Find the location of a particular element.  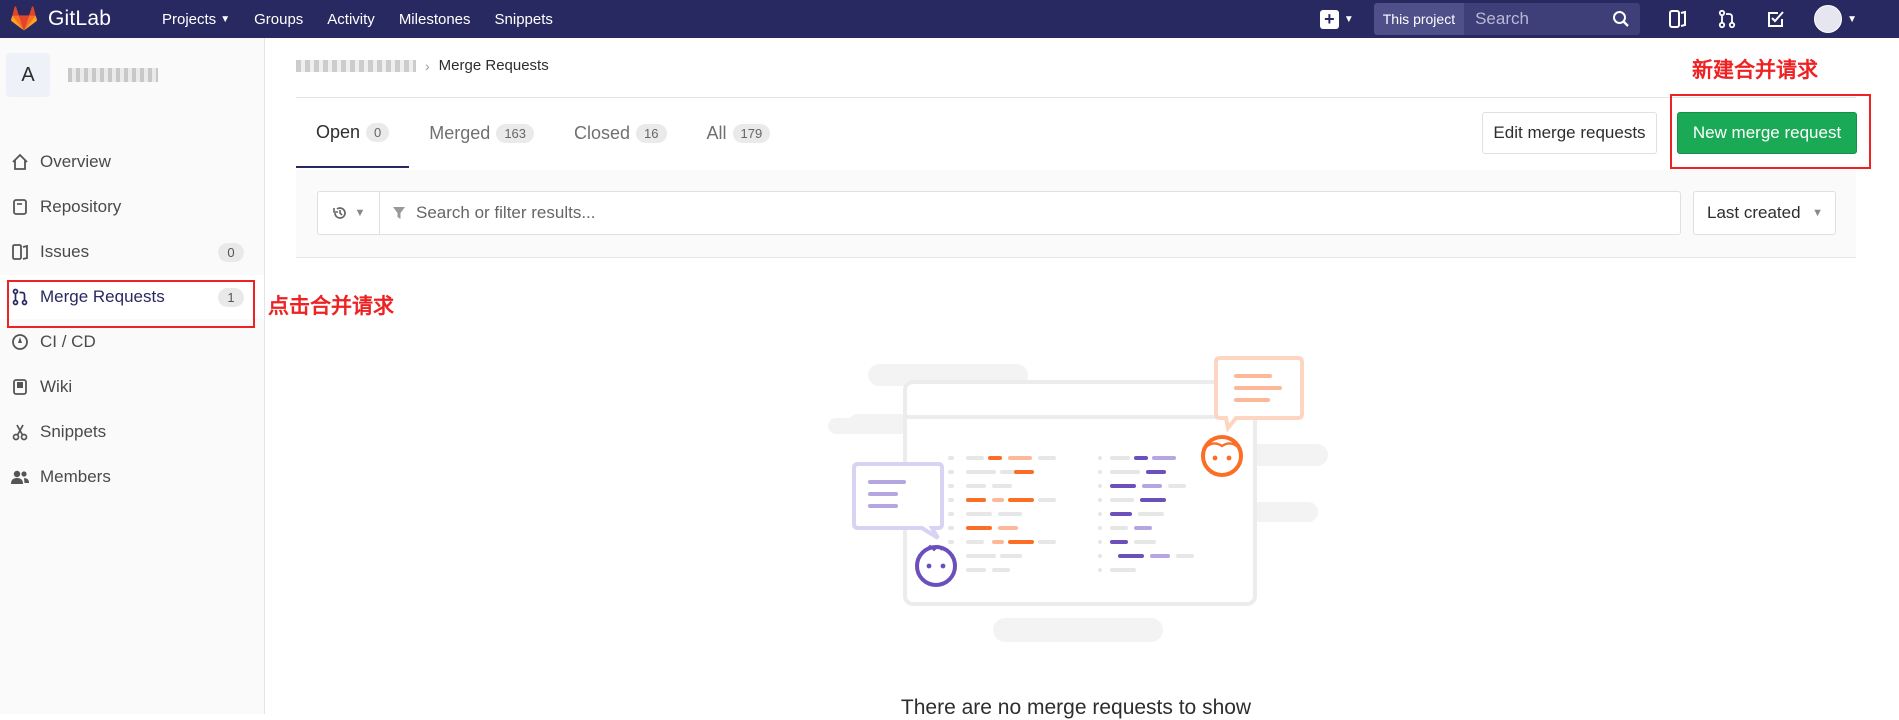

sort-dropdown: Last created ▼ is located at coordinates (1764, 213).